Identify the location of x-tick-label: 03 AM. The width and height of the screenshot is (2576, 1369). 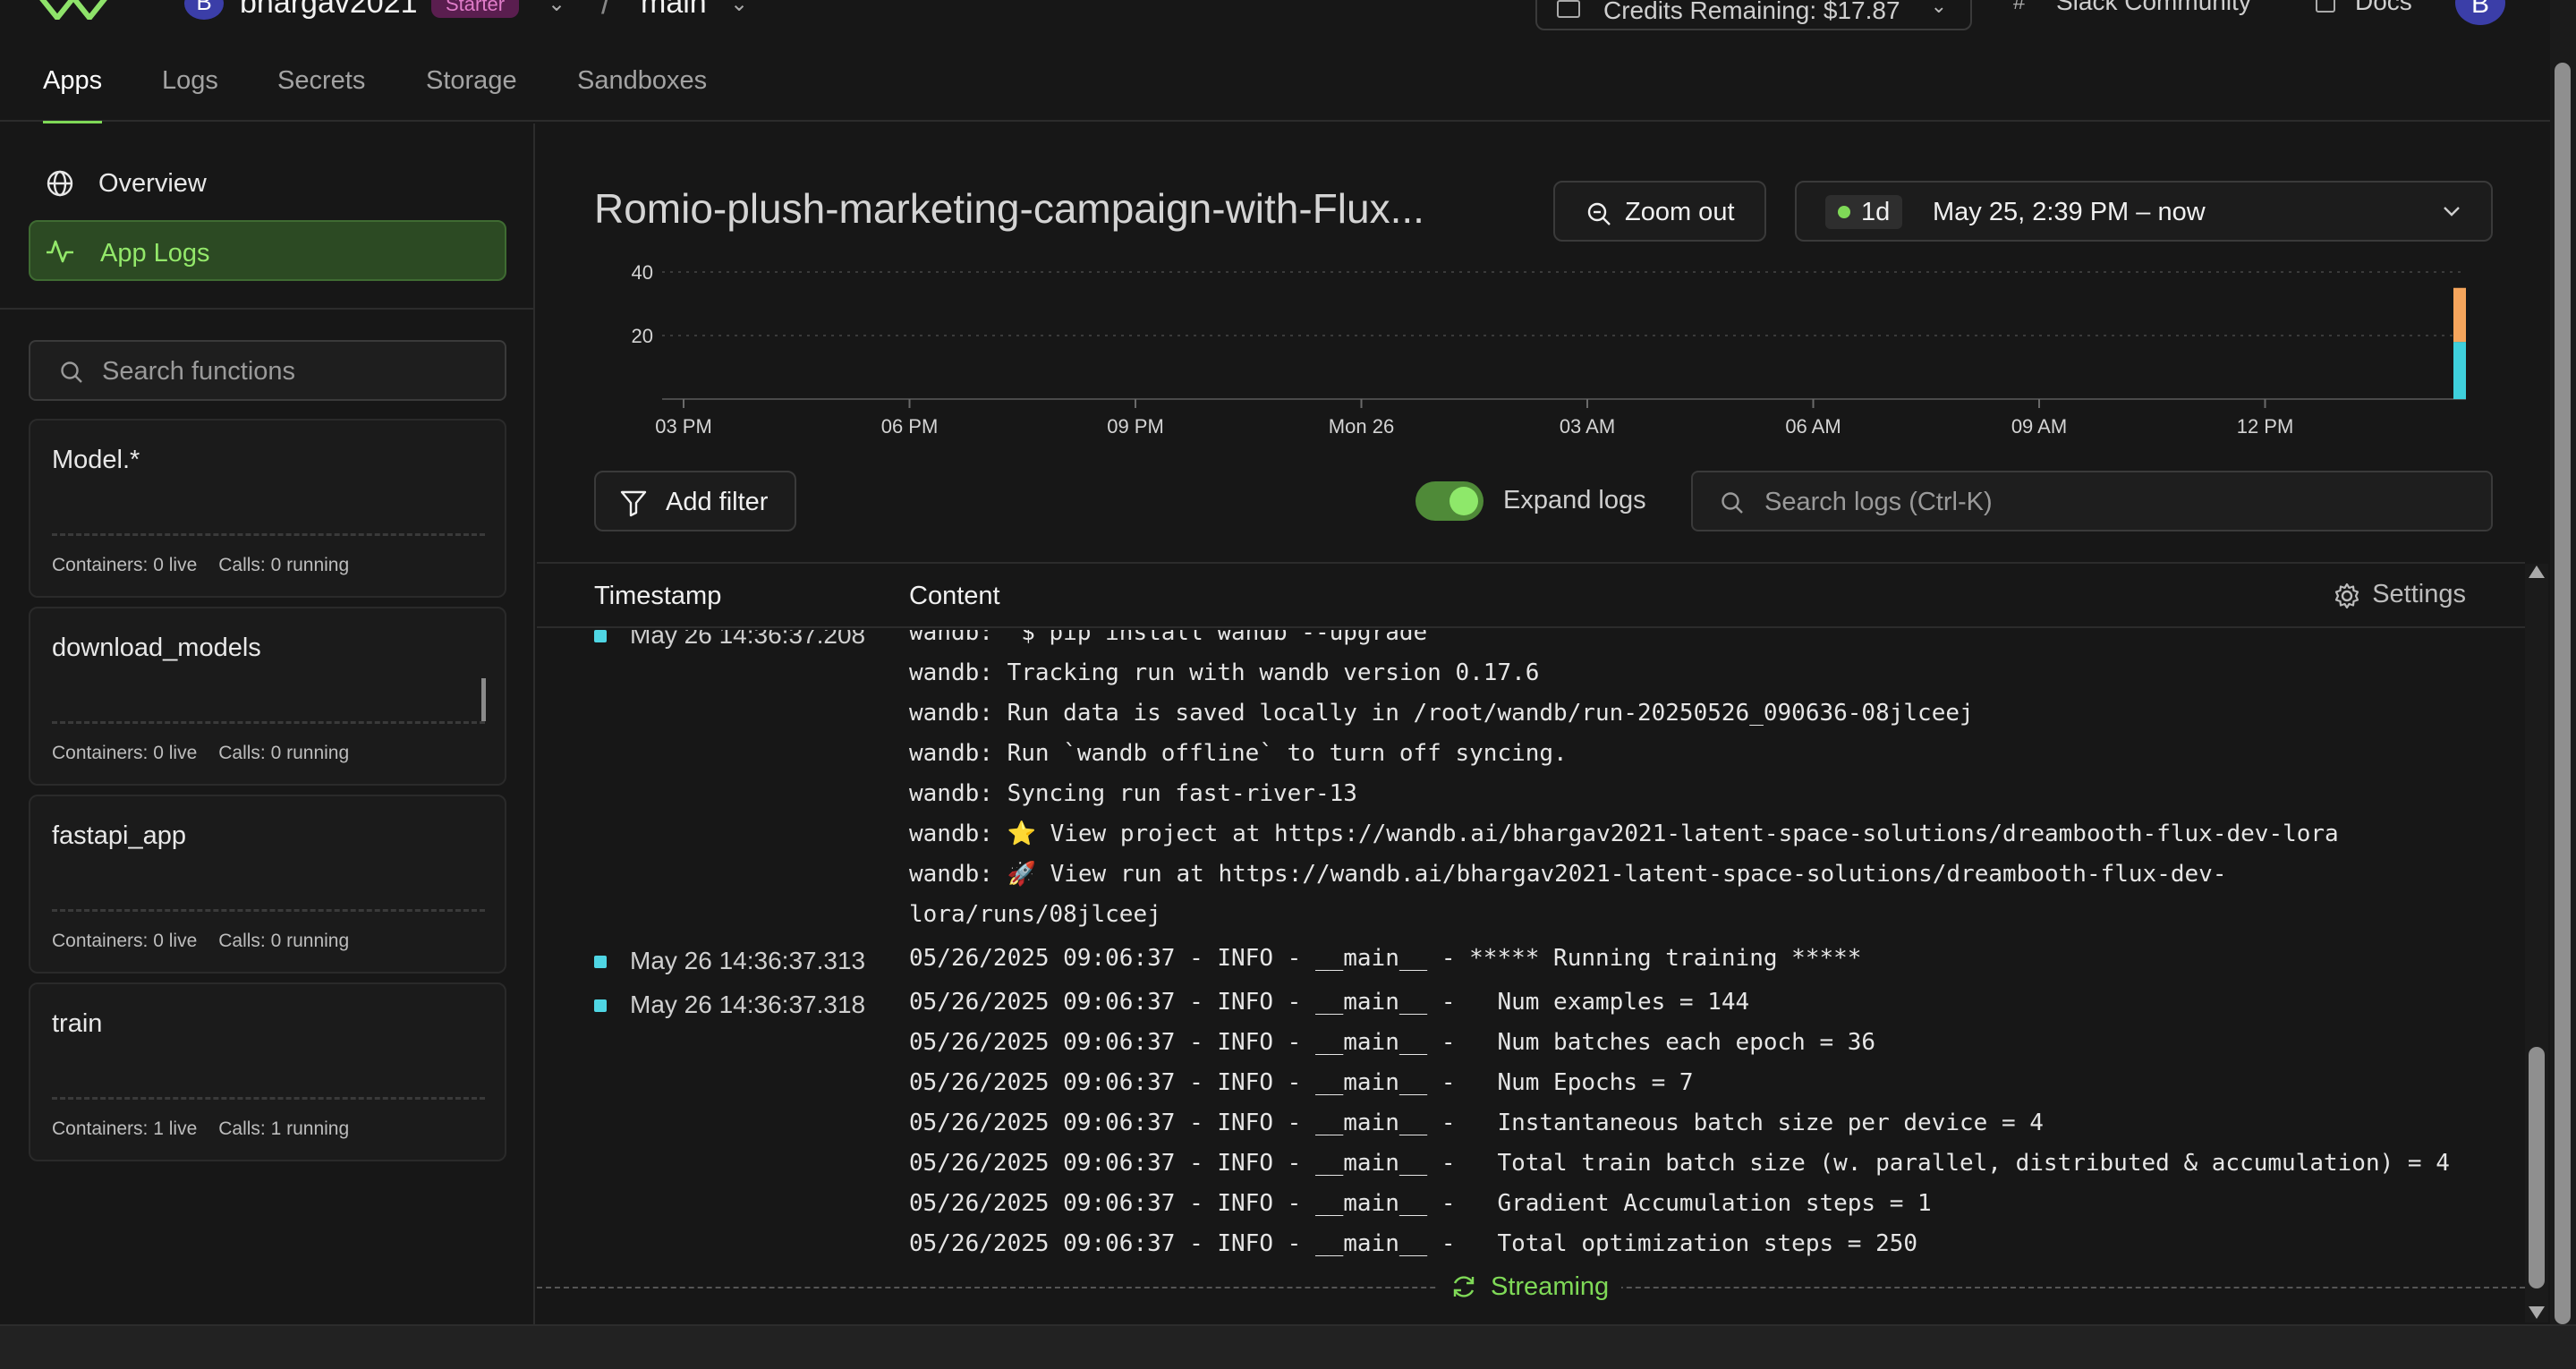
(1587, 426).